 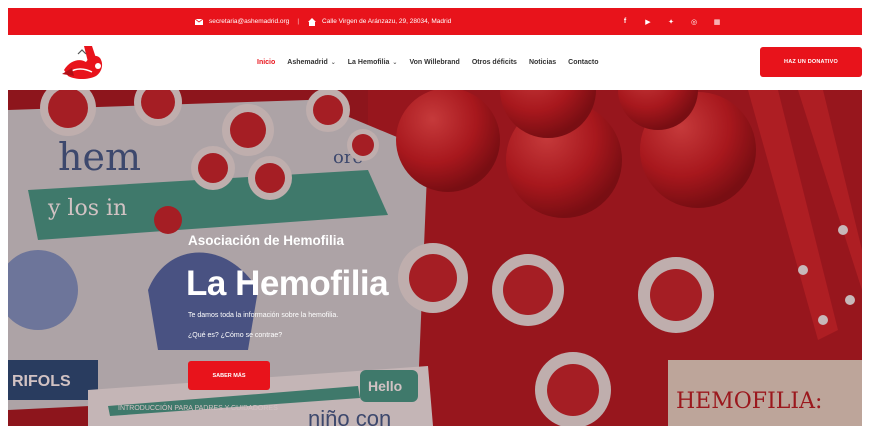 I want to click on nav-item-label: Inicio, so click(x=266, y=62).